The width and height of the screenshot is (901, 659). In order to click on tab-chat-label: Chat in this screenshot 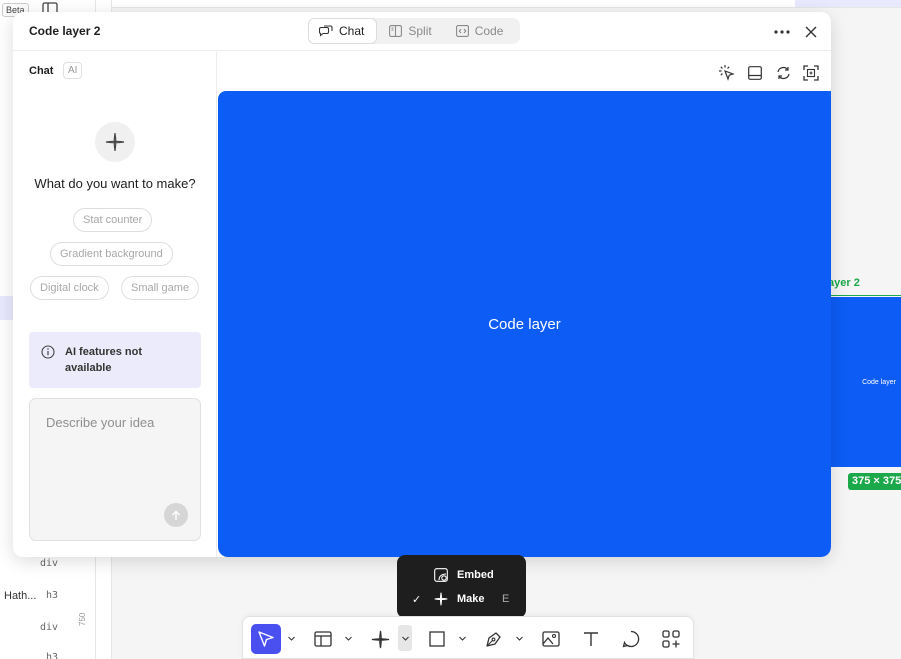, I will do `click(352, 31)`.